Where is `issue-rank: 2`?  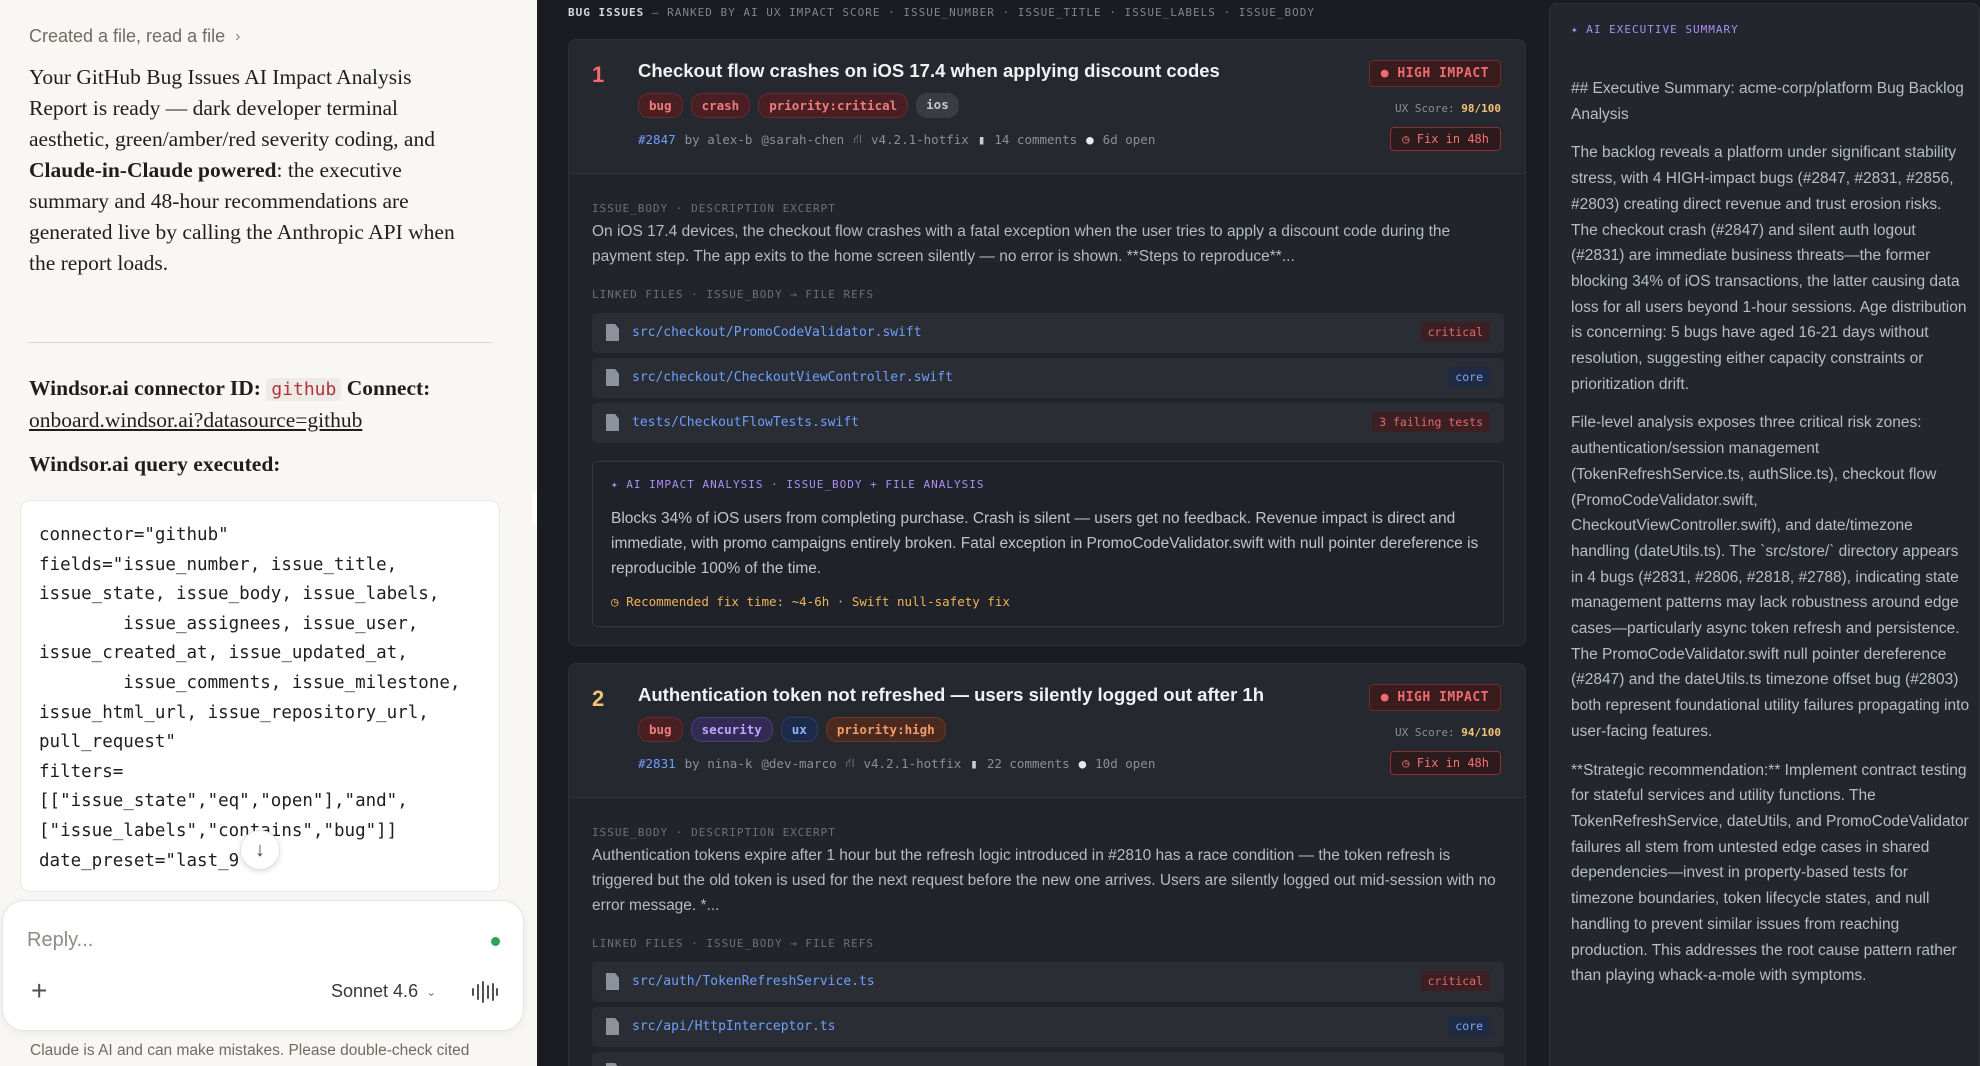 issue-rank: 2 is located at coordinates (598, 698).